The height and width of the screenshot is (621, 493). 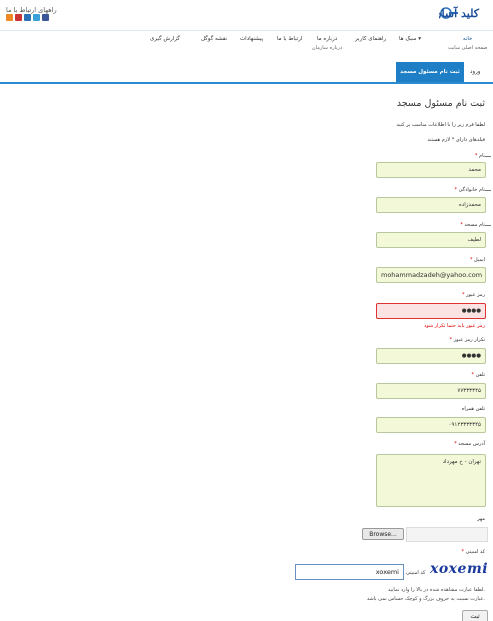 I want to click on nav-item-label: گزارش گیری, so click(x=165, y=39).